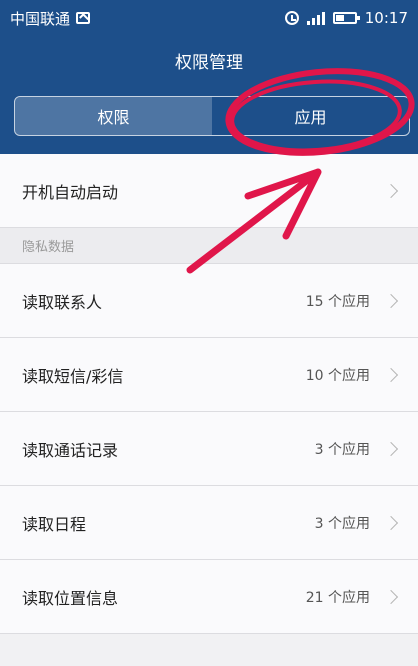  Describe the element at coordinates (337, 301) in the screenshot. I see `app-count: 15 个应用` at that location.